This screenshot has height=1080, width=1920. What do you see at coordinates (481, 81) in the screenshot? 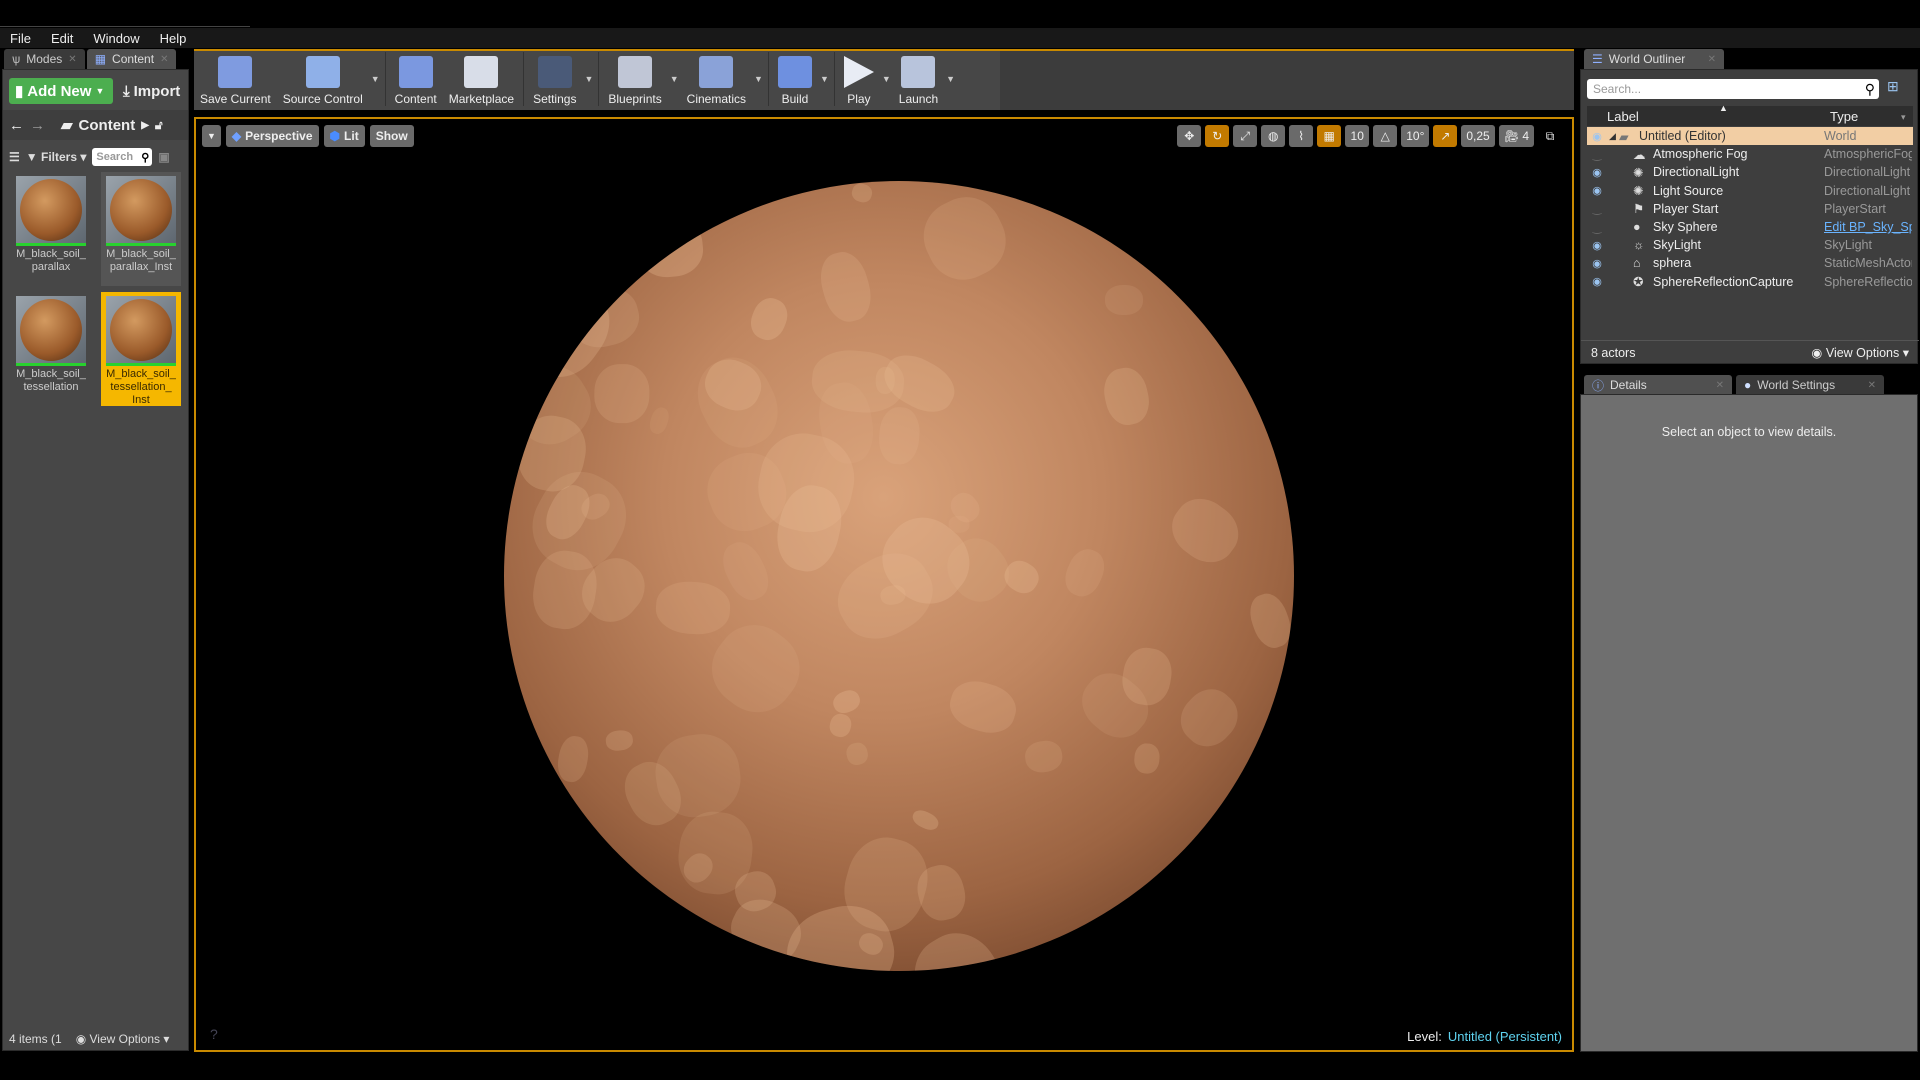
I see `marketplace-button: Marketplace` at bounding box center [481, 81].